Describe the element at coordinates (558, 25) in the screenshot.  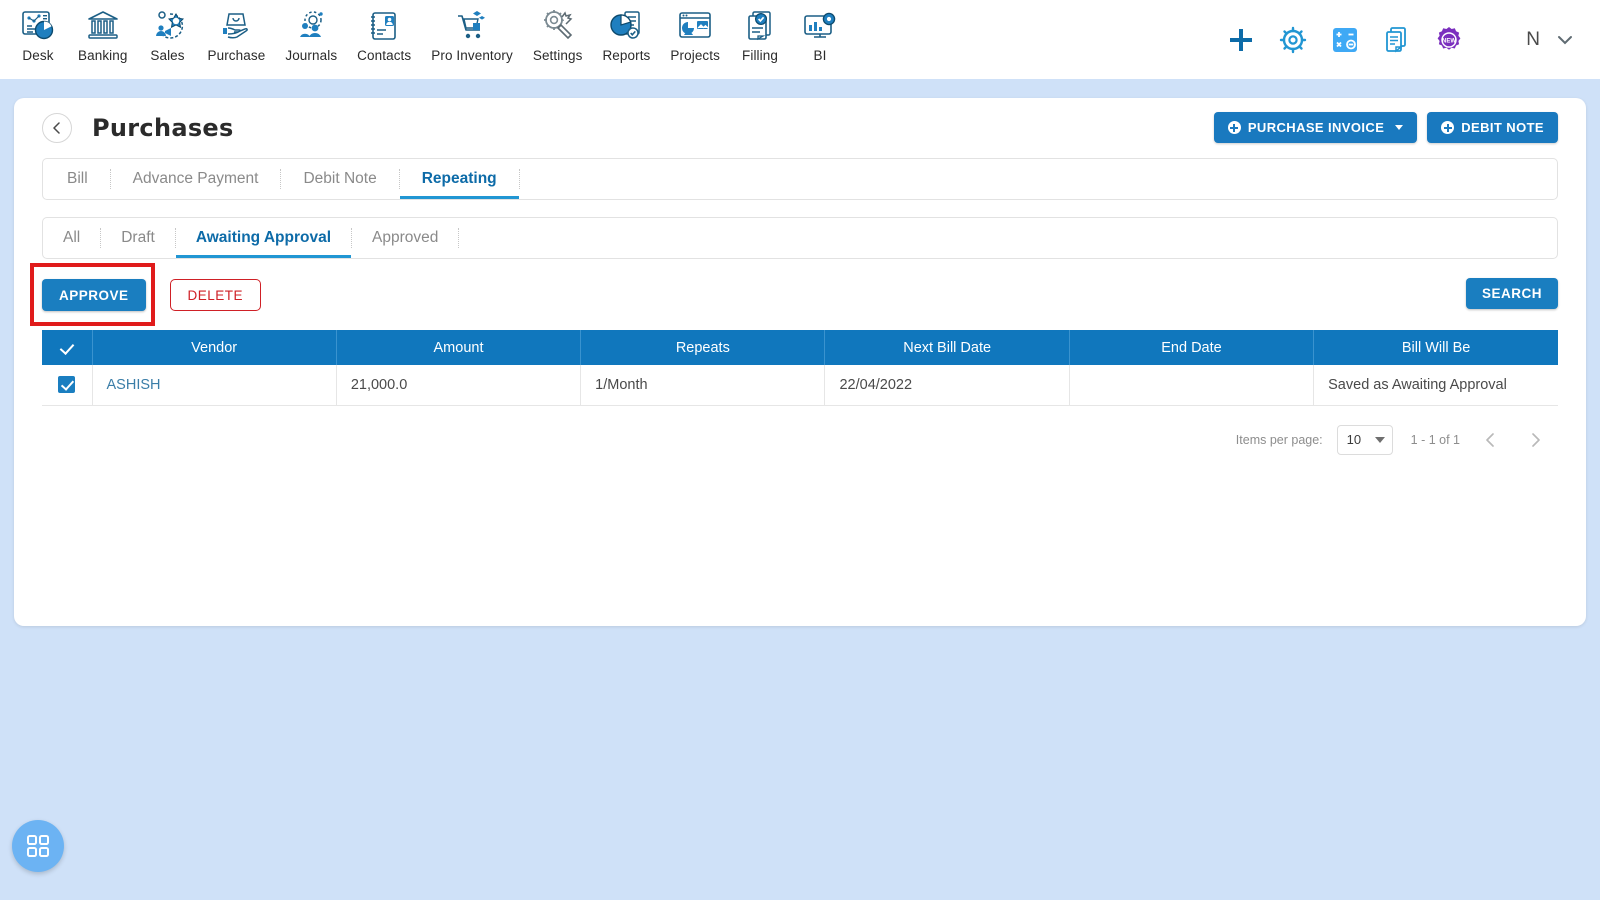
I see `settings-icon` at that location.